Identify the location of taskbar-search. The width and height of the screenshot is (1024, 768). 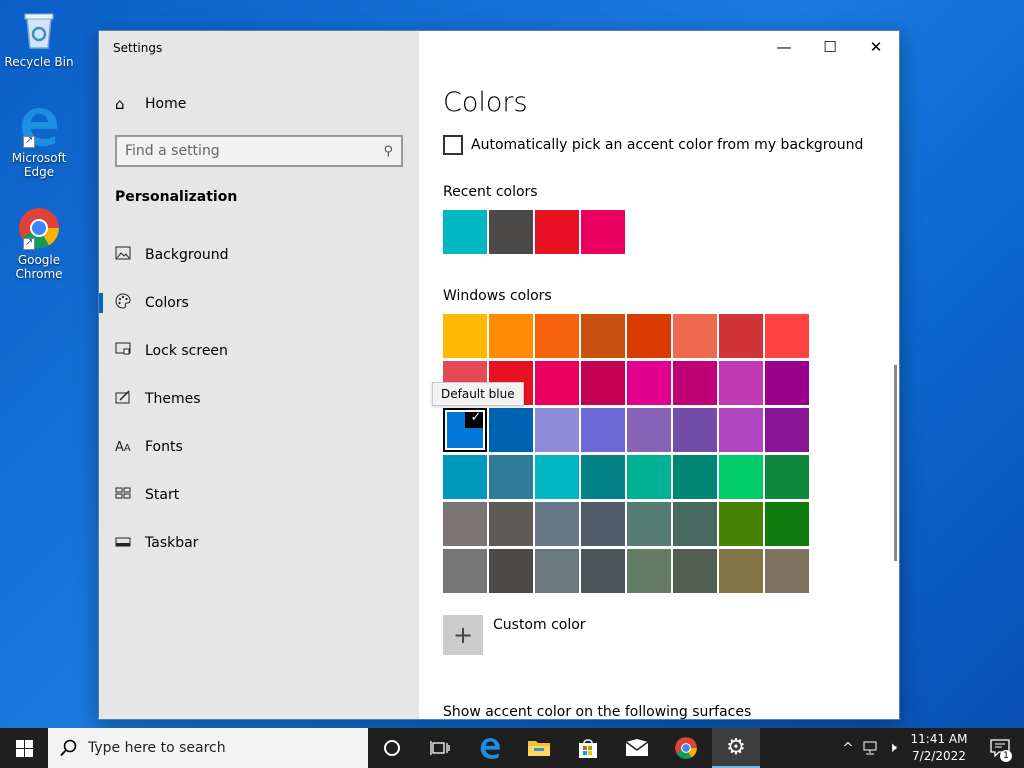
(208, 748).